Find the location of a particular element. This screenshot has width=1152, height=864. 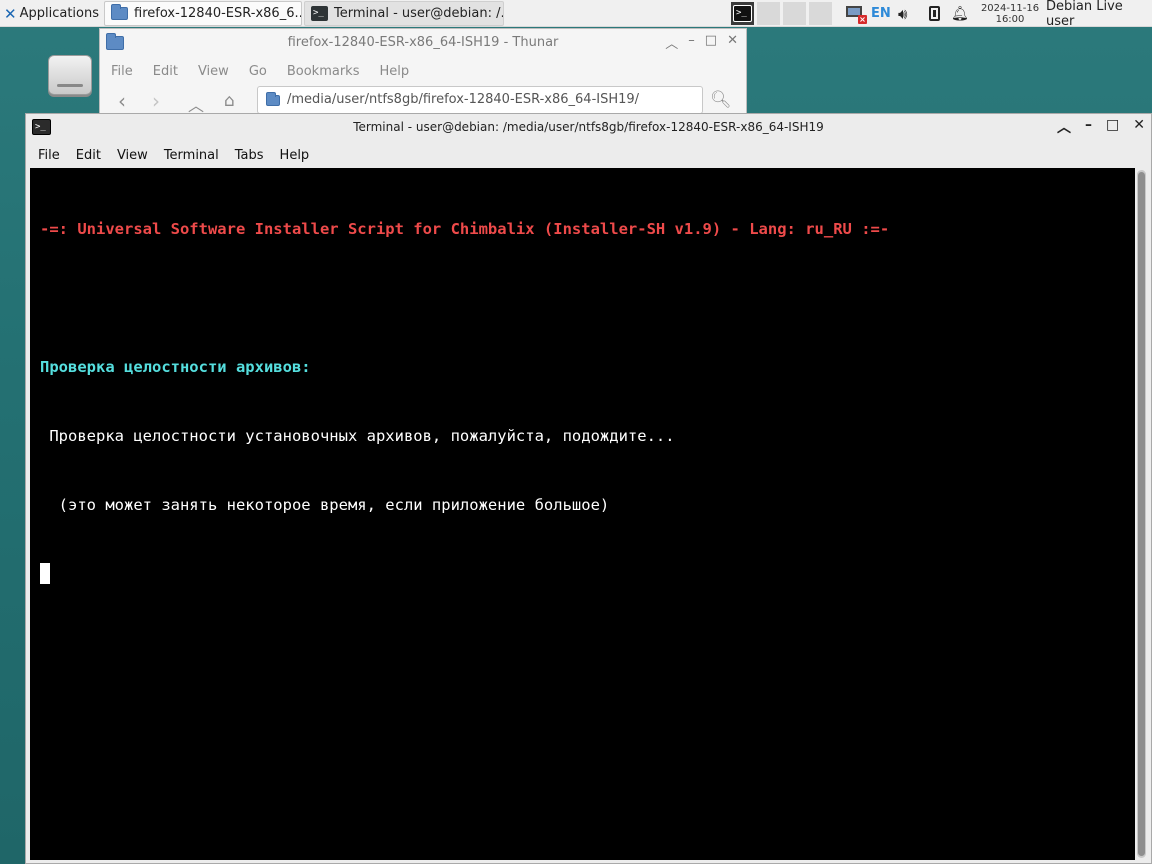

thunar-title: firefox-12840-ESR-x86_64-ISH19 - Thunar is located at coordinates (423, 42).